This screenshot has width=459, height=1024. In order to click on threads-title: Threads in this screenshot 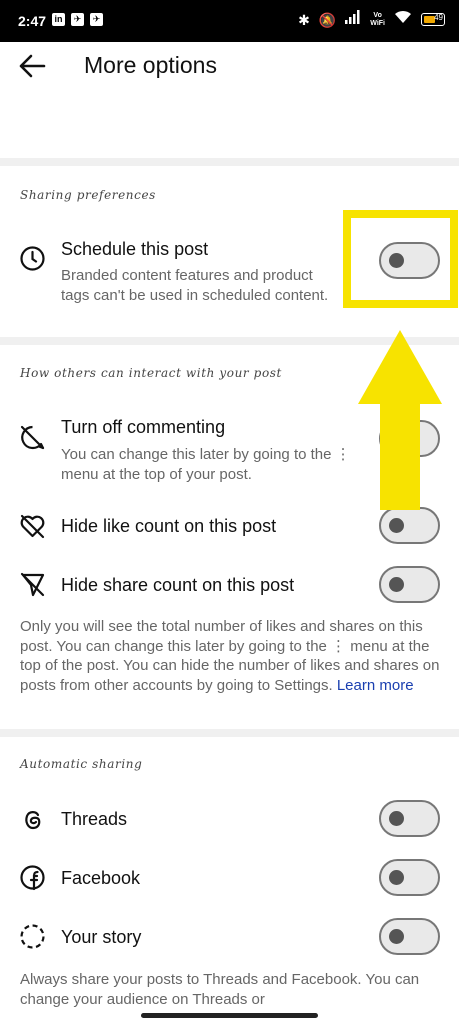, I will do `click(94, 819)`.